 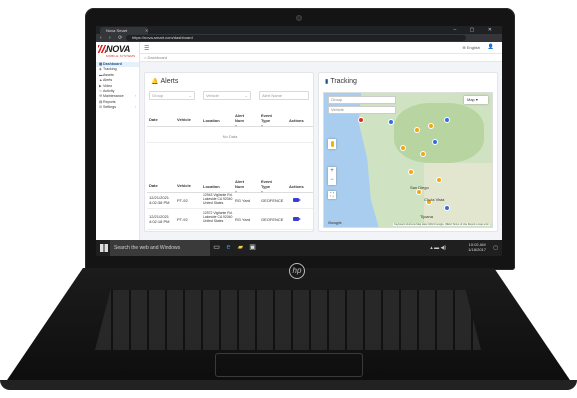 What do you see at coordinates (321, 48) in the screenshot?
I see `top-bar: ☰ ⊕ English 👤` at bounding box center [321, 48].